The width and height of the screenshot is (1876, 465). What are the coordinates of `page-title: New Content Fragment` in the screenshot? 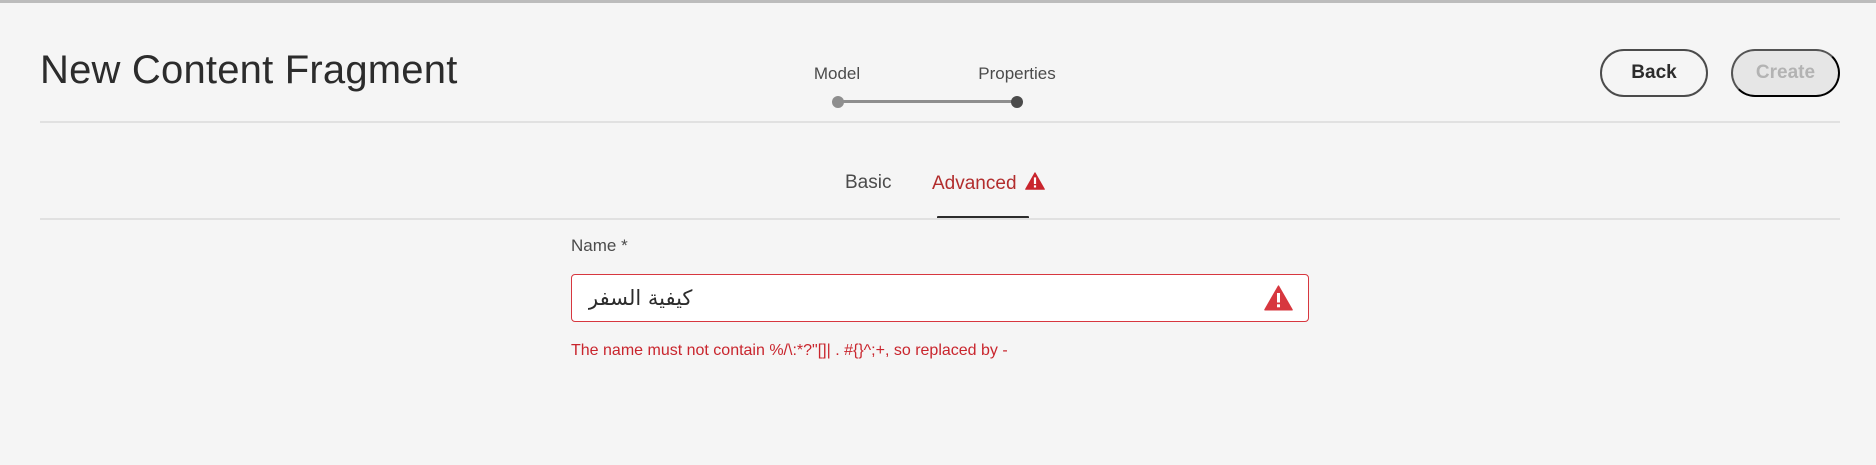 It's located at (249, 70).